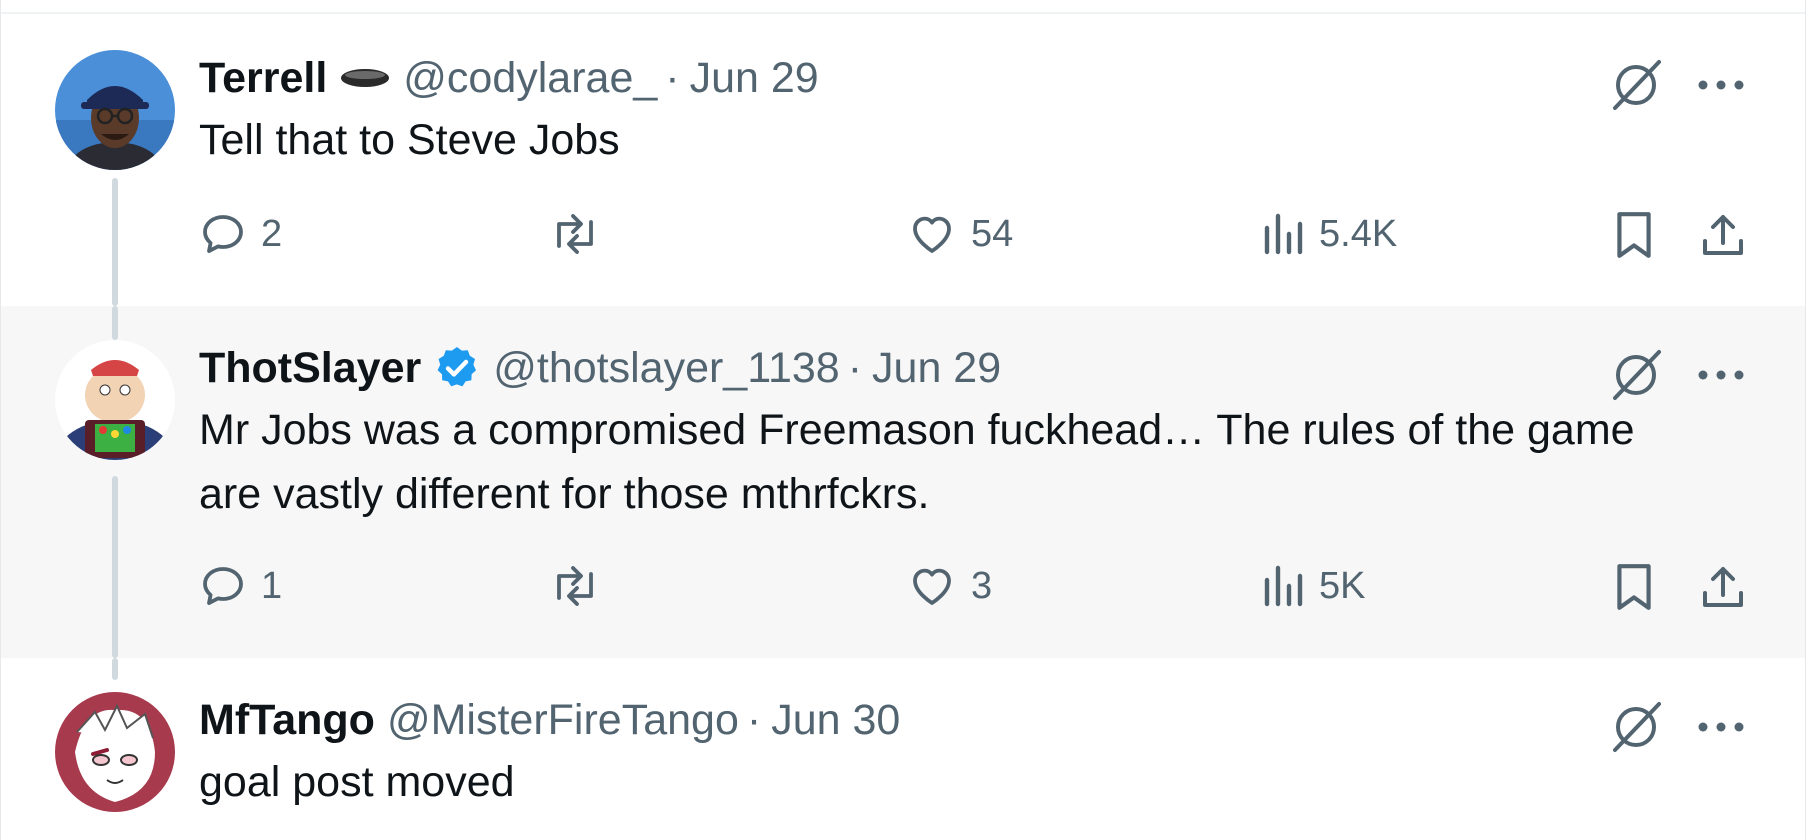  Describe the element at coordinates (982, 78) in the screenshot. I see `tweet-header: Terrell @codylarae_ · Jun 29` at that location.